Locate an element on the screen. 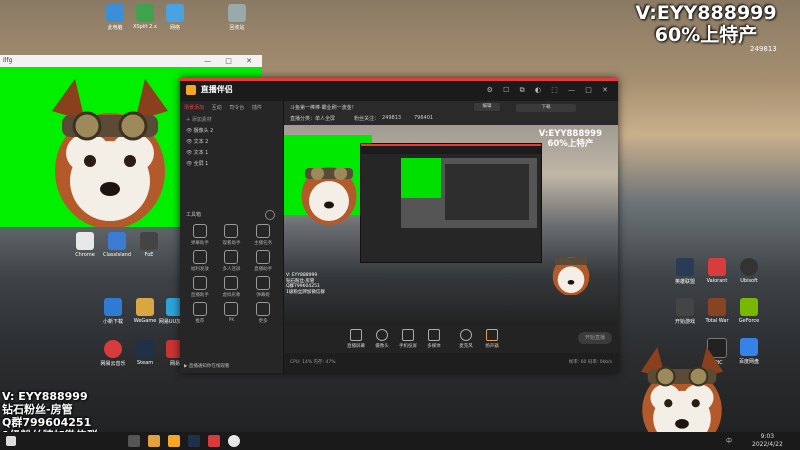  download-button: 下载 is located at coordinates (546, 108).